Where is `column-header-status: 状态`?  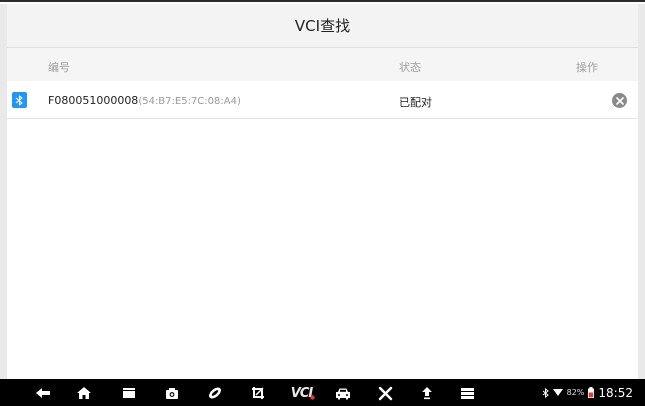
column-header-status: 状态 is located at coordinates (410, 67).